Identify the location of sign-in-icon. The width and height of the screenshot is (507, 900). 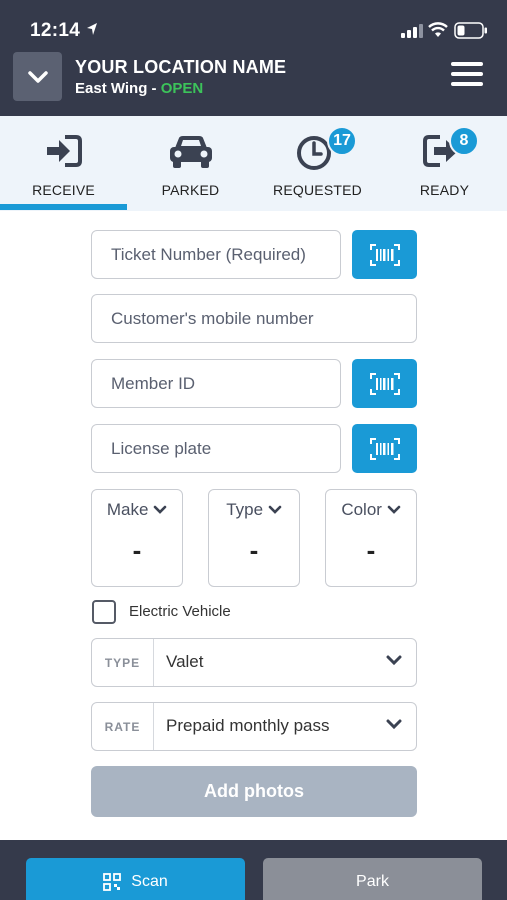
(64, 151).